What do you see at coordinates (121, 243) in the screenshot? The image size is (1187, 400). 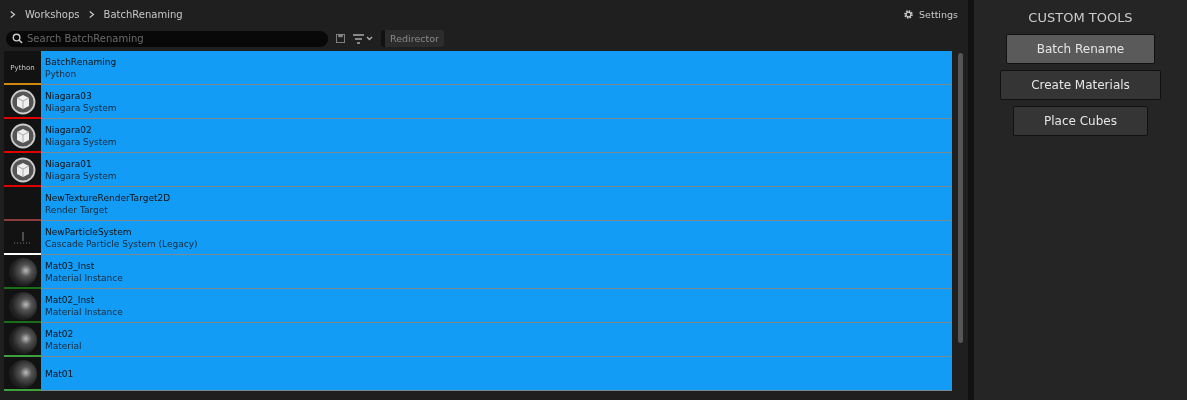 I see `asset-type: Cascade Particle System (Legacy)` at bounding box center [121, 243].